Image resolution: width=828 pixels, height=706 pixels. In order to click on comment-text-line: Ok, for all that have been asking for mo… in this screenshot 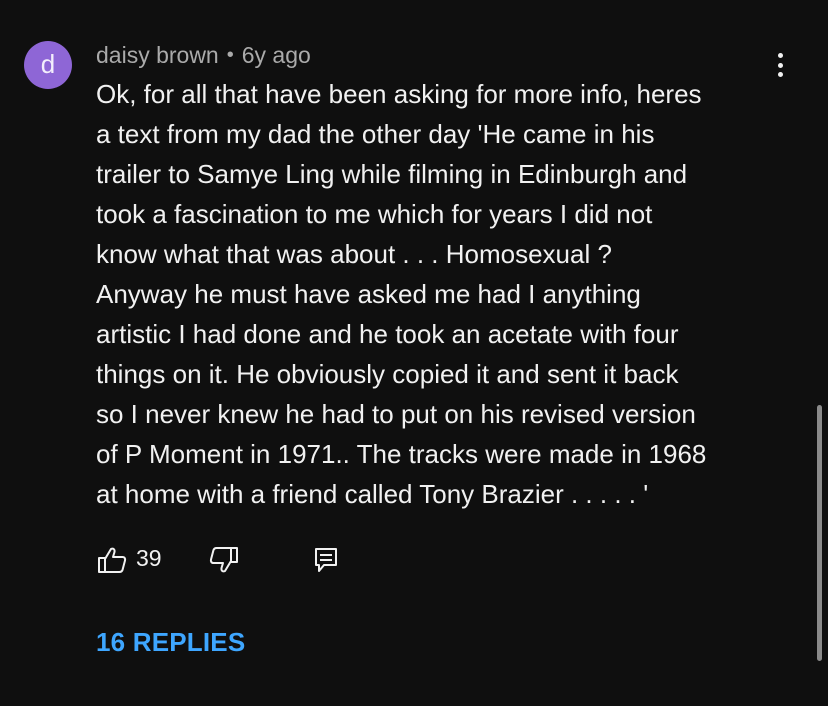, I will do `click(399, 94)`.